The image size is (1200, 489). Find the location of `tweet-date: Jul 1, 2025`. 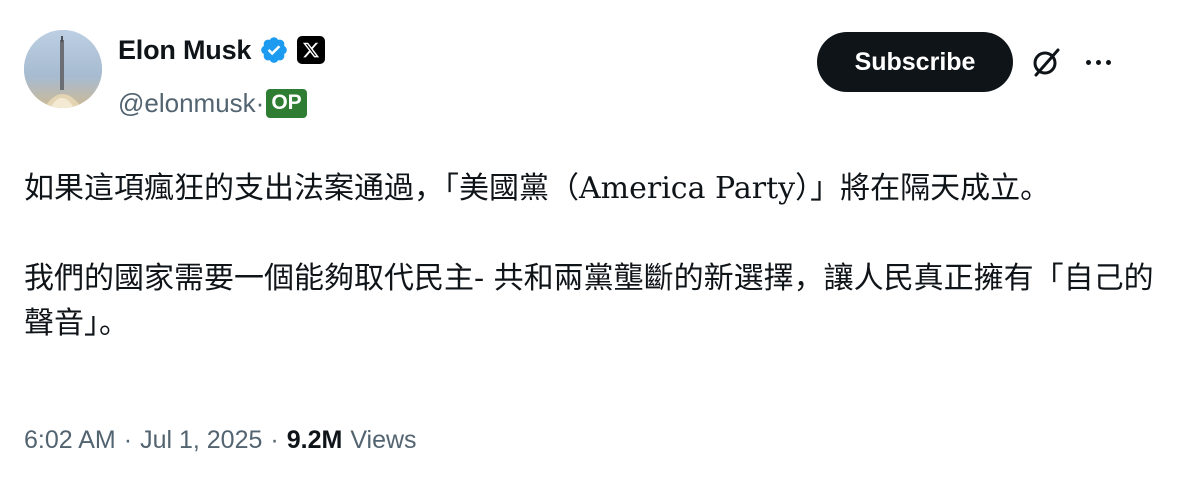

tweet-date: Jul 1, 2025 is located at coordinates (201, 440).